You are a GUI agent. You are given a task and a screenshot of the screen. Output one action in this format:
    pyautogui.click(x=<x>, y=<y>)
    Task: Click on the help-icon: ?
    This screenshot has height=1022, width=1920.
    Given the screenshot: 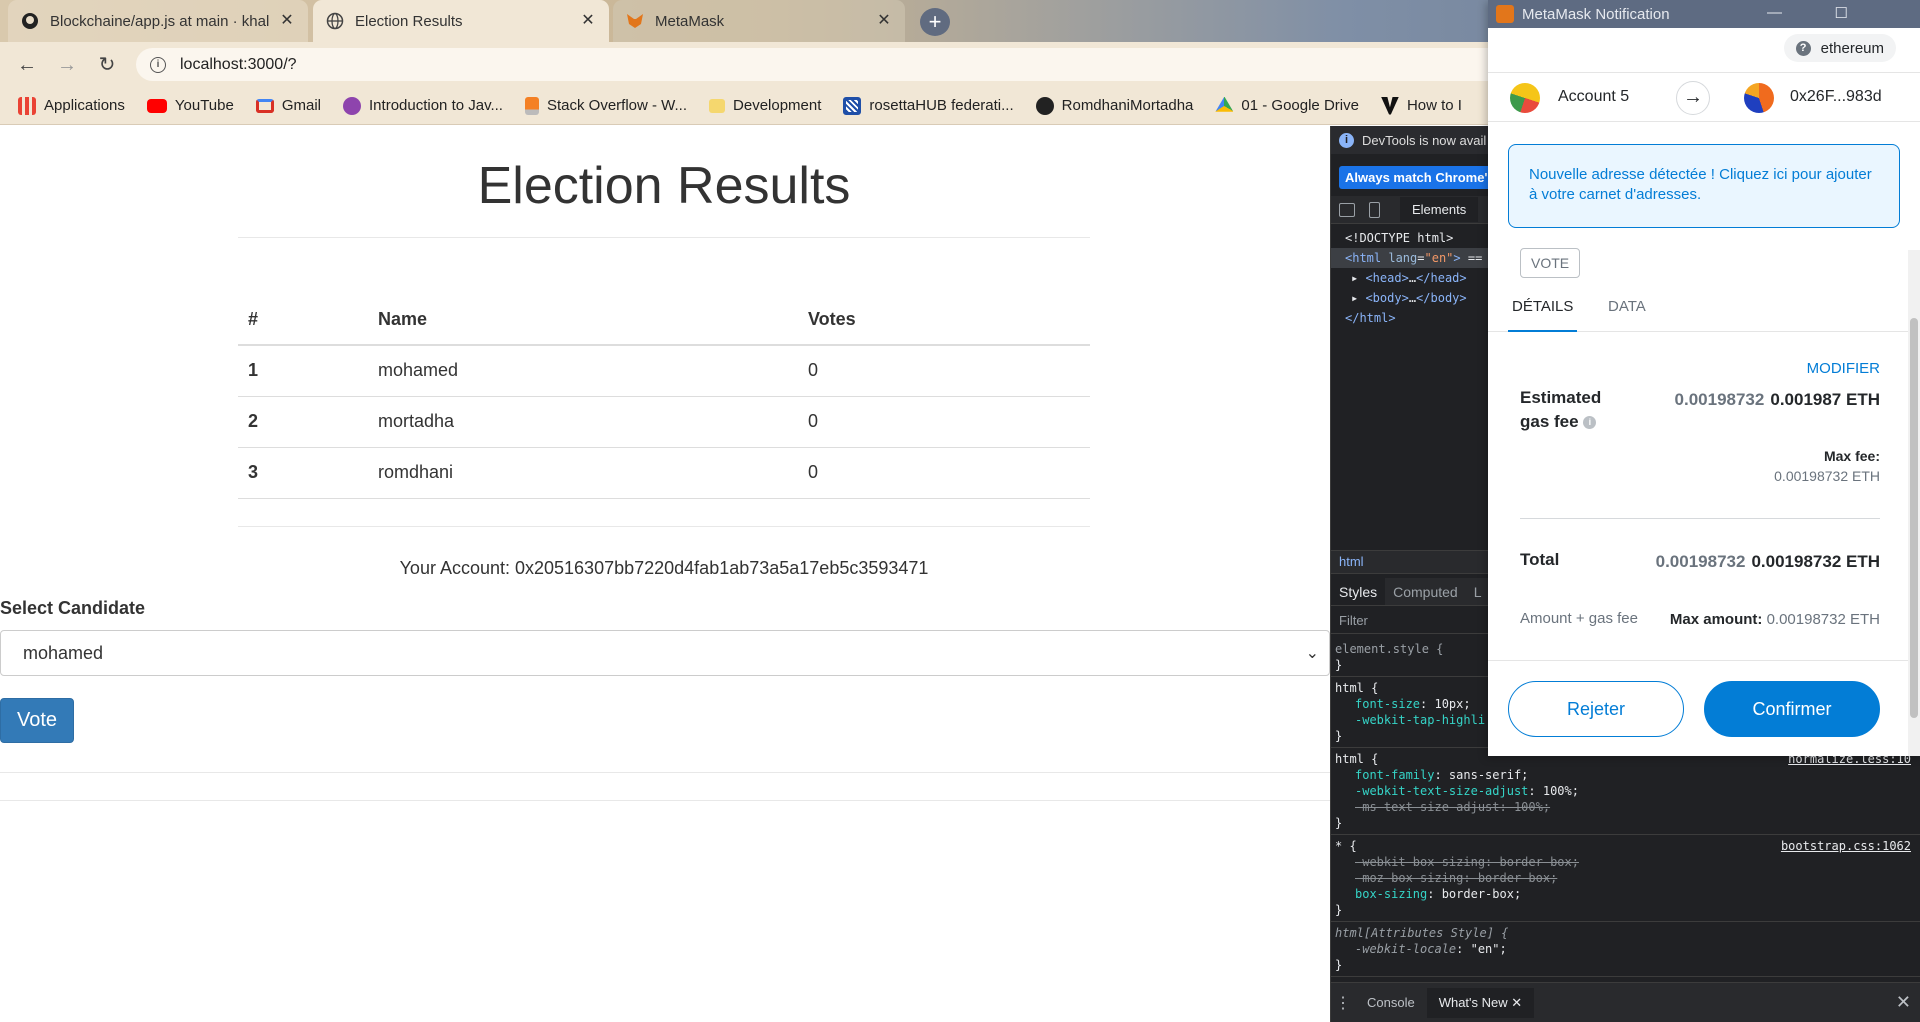 What is the action you would take?
    pyautogui.click(x=1803, y=48)
    